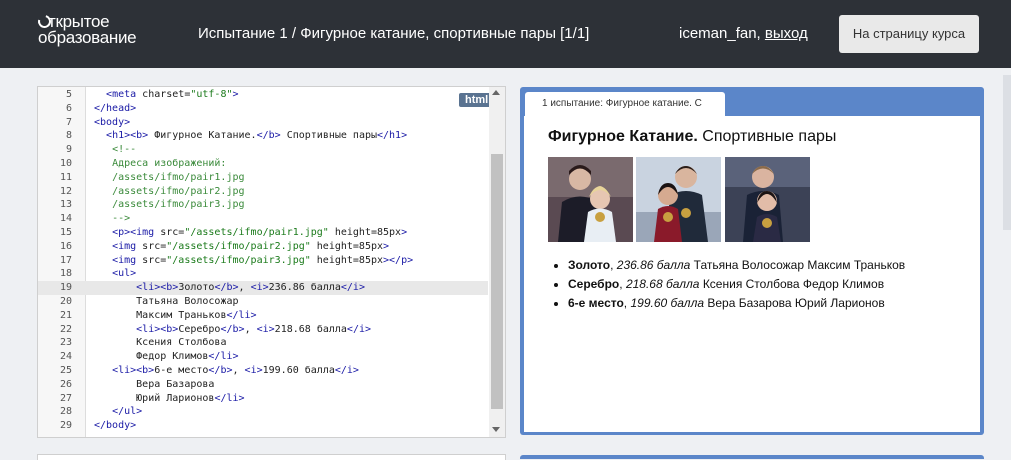 Image resolution: width=1011 pixels, height=460 pixels. Describe the element at coordinates (298, 370) in the screenshot. I see `code-token: 199.60 балла` at that location.